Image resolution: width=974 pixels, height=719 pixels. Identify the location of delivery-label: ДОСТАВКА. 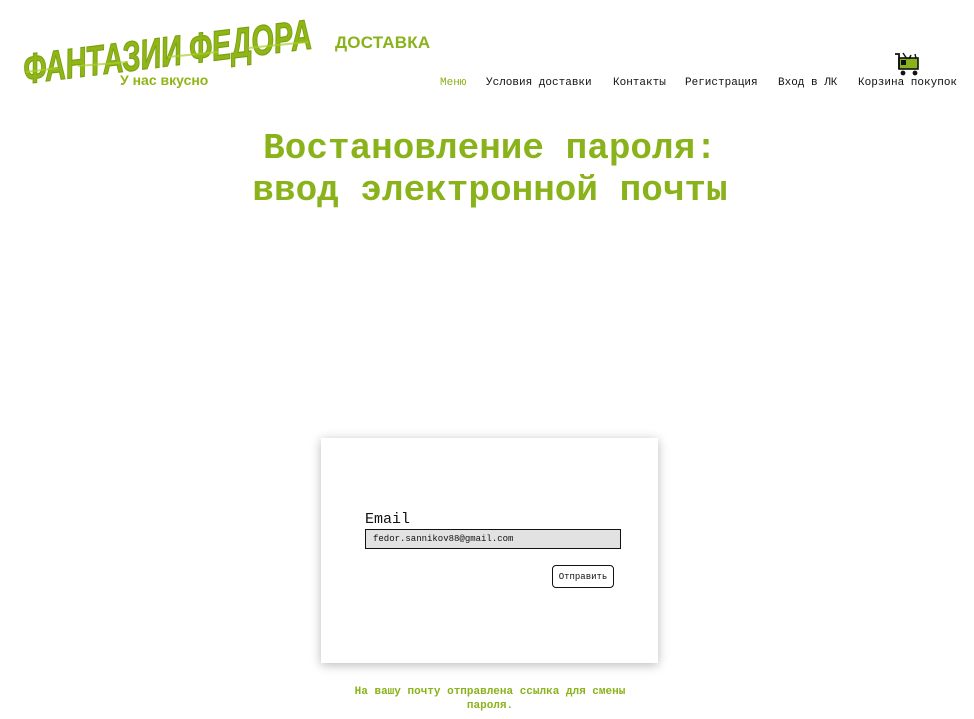
(383, 42).